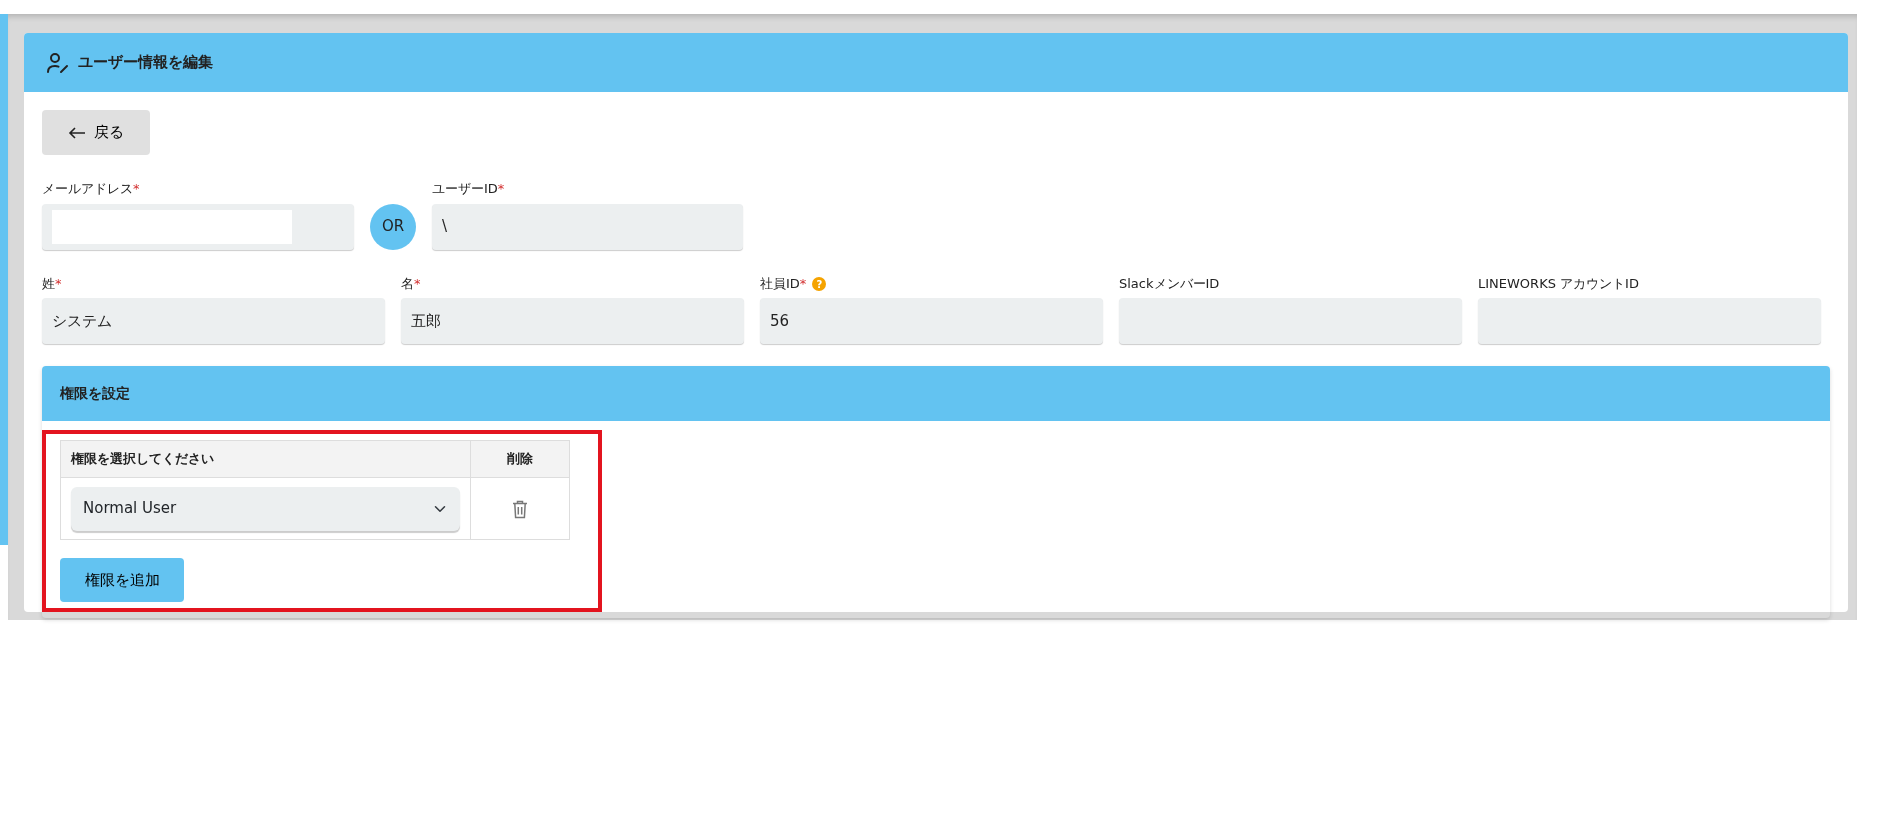 The height and width of the screenshot is (836, 1903). I want to click on back-arrow-icon, so click(77, 132).